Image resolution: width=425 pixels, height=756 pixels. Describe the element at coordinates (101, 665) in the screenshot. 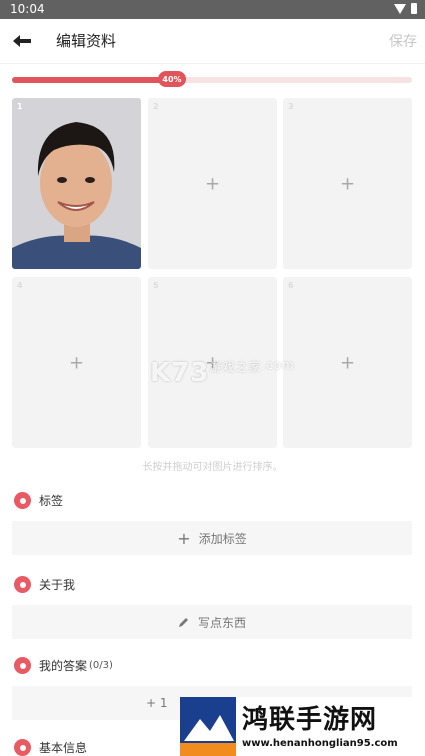

I see `answers-count: (0/3)` at that location.